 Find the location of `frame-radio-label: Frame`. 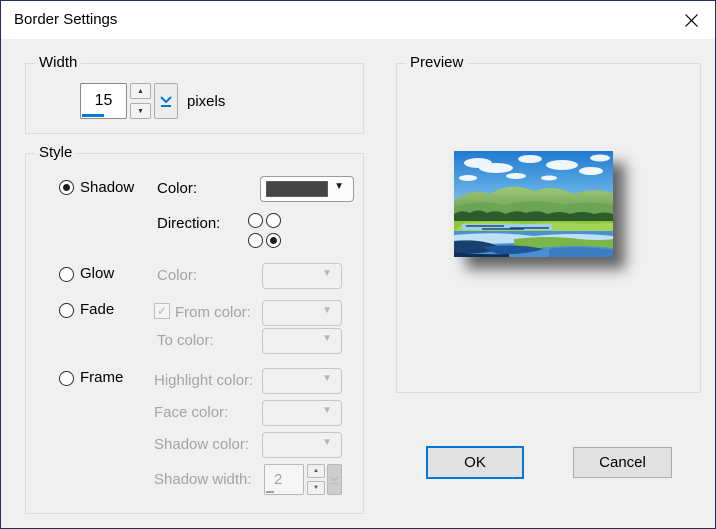

frame-radio-label: Frame is located at coordinates (102, 377).